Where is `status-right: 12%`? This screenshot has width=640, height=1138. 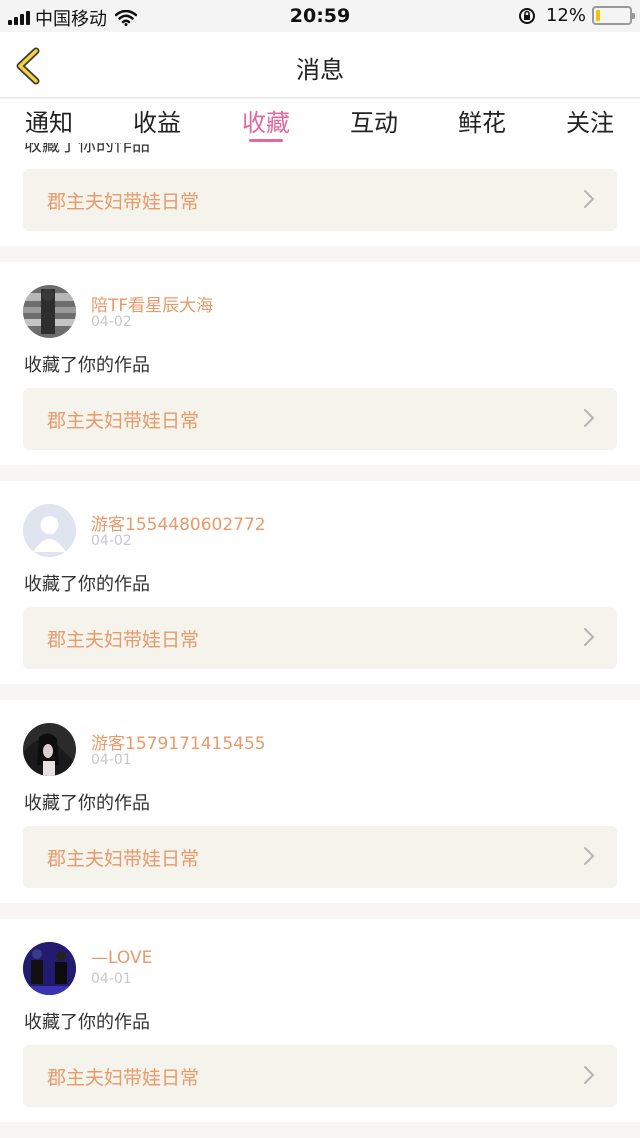
status-right: 12% is located at coordinates (576, 15).